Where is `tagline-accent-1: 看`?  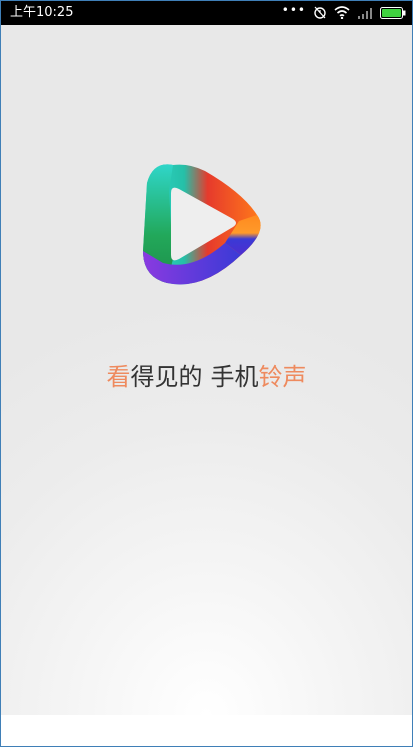 tagline-accent-1: 看 is located at coordinates (118, 377).